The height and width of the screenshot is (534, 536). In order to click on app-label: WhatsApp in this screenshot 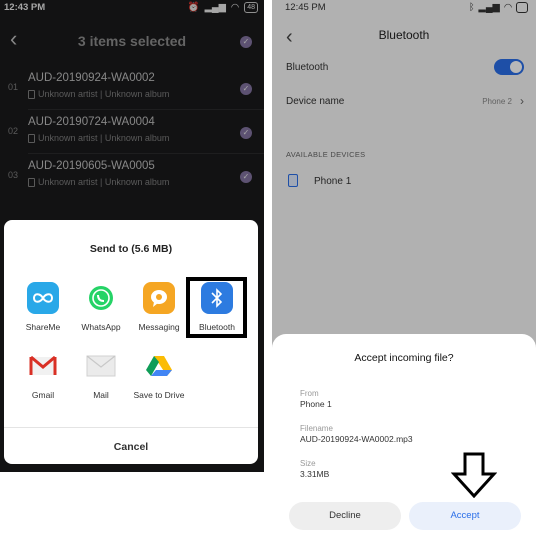, I will do `click(101, 327)`.